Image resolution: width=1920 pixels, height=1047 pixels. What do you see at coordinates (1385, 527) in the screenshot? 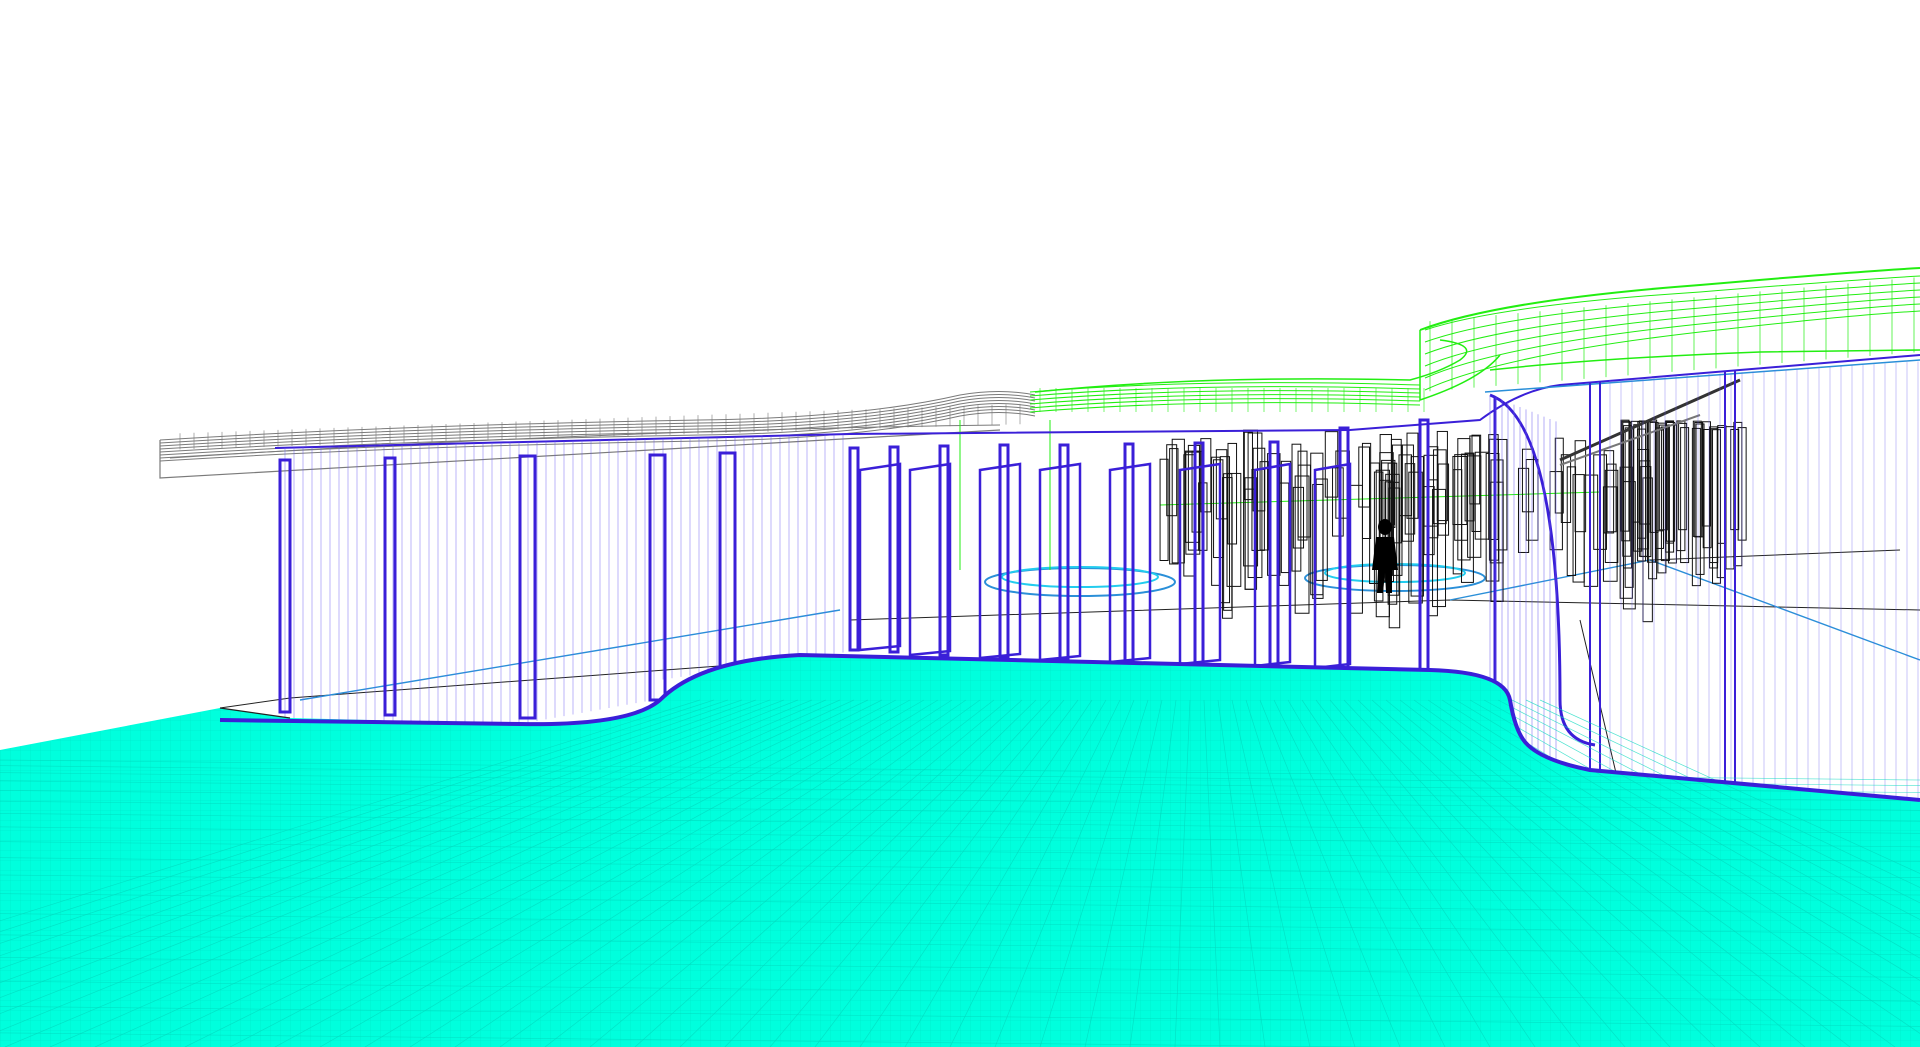
I see `figure-head` at bounding box center [1385, 527].